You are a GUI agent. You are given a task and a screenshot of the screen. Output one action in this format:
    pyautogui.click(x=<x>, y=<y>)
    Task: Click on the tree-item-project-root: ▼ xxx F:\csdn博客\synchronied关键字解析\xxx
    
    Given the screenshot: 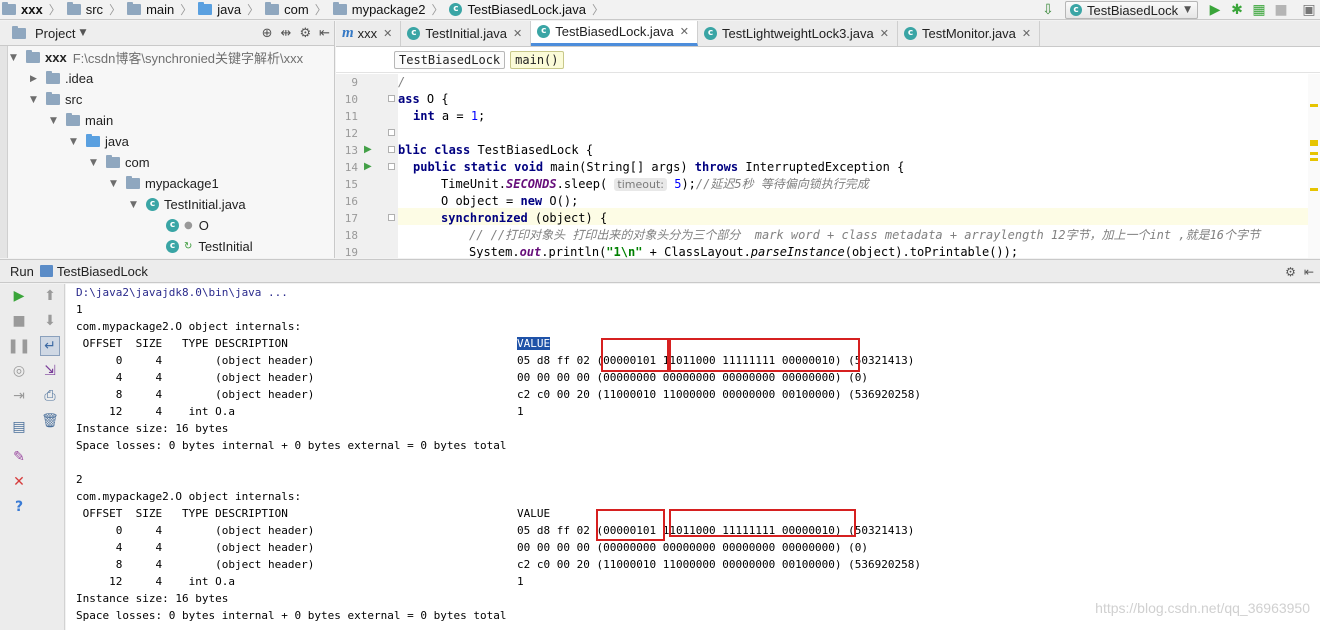 What is the action you would take?
    pyautogui.click(x=156, y=57)
    